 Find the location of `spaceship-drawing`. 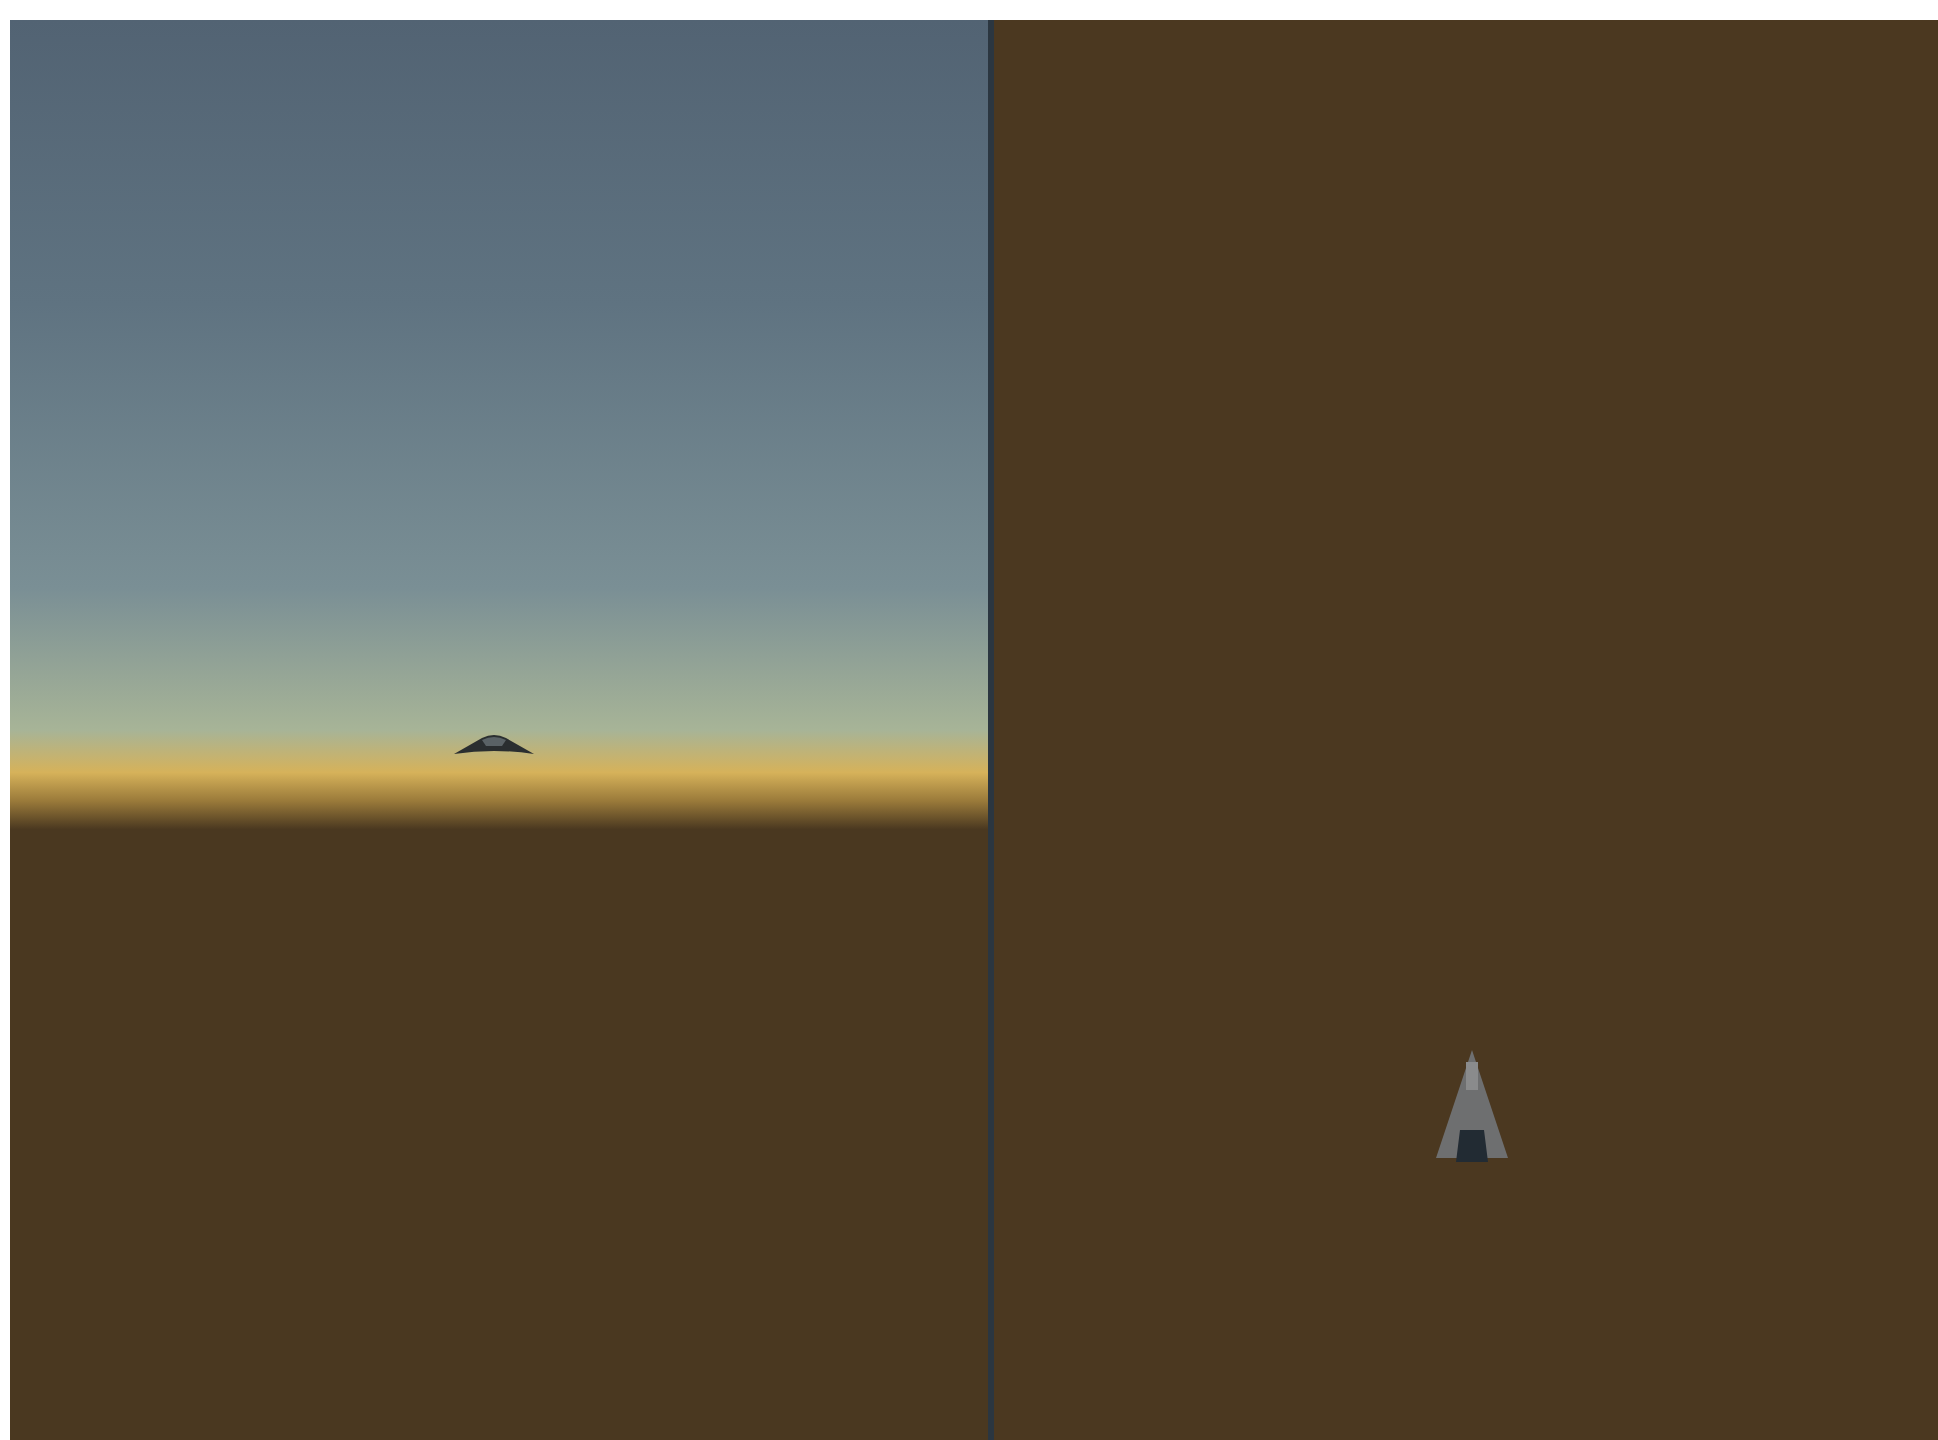

spaceship-drawing is located at coordinates (494, 744).